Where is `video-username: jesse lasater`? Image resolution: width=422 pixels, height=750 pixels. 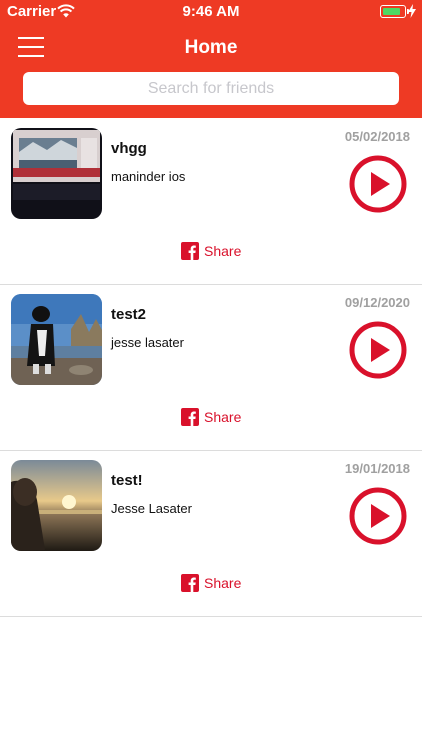
video-username: jesse lasater is located at coordinates (147, 342).